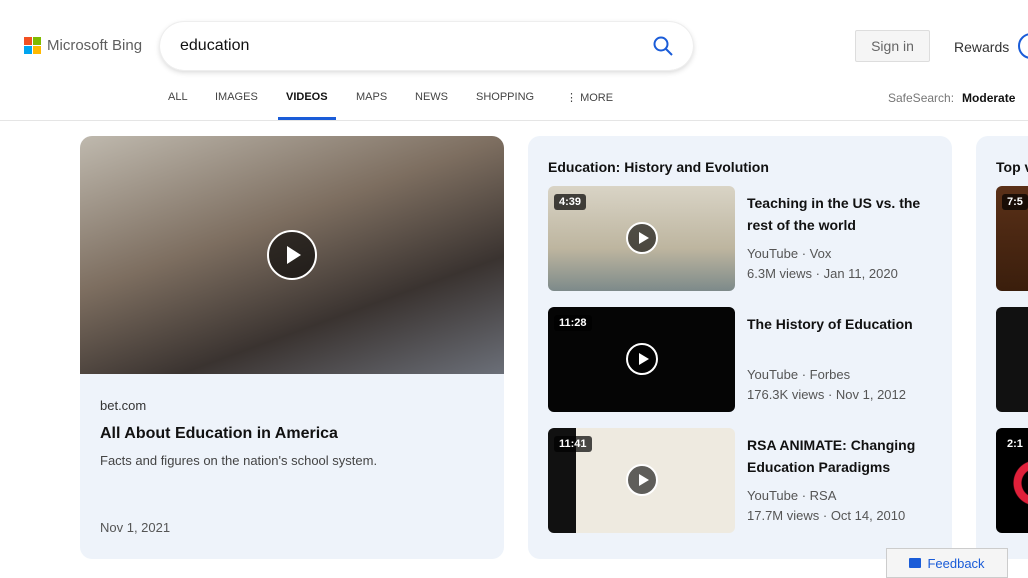 The image size is (1028, 578). What do you see at coordinates (371, 105) in the screenshot?
I see `tab-maps: MAPS` at bounding box center [371, 105].